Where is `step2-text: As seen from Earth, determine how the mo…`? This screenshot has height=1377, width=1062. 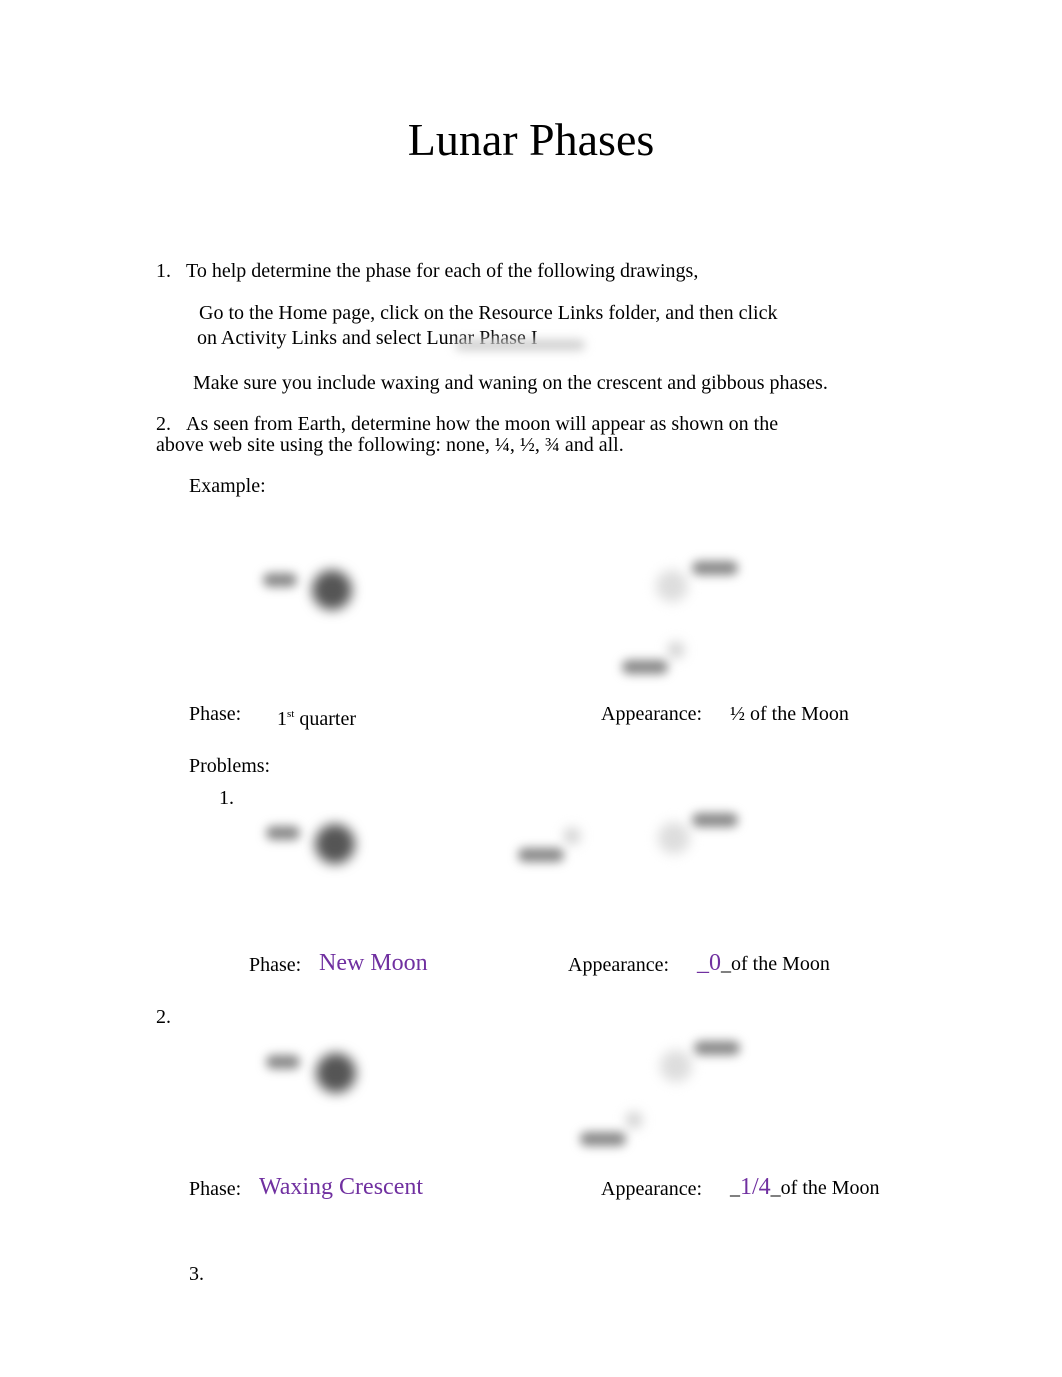
step2-text: As seen from Earth, determine how the mo… is located at coordinates (482, 424).